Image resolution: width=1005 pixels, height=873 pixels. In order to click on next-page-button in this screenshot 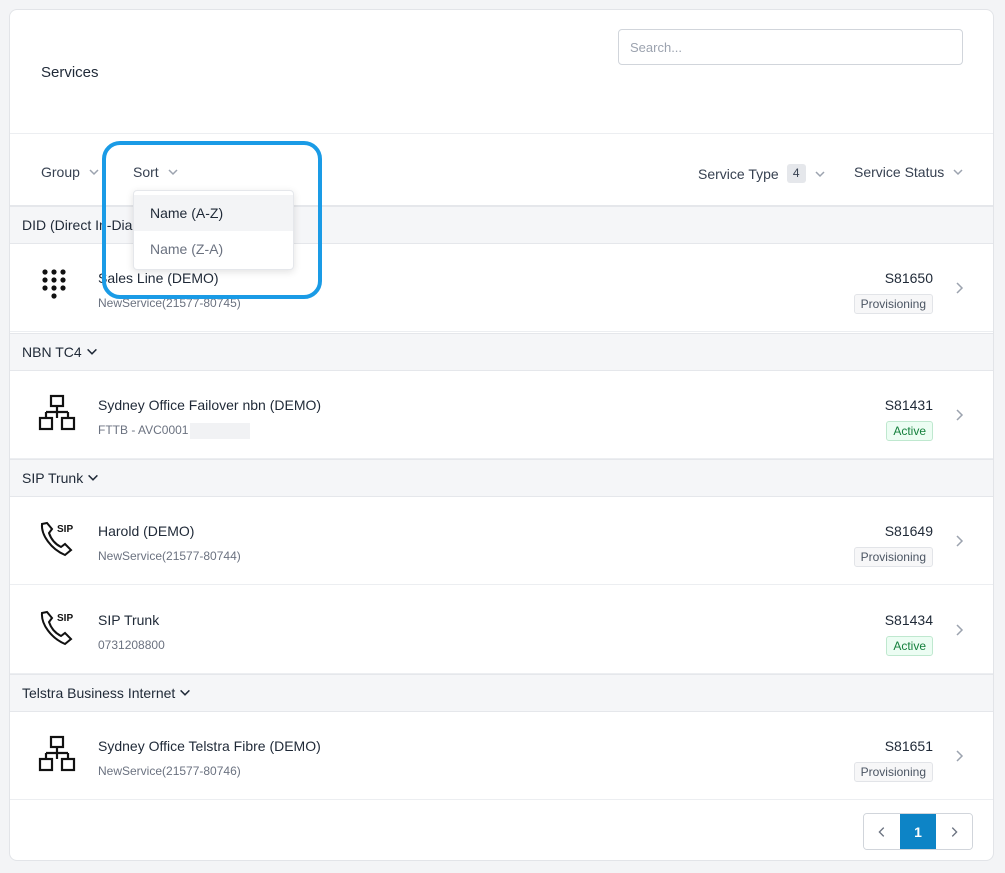, I will do `click(954, 831)`.